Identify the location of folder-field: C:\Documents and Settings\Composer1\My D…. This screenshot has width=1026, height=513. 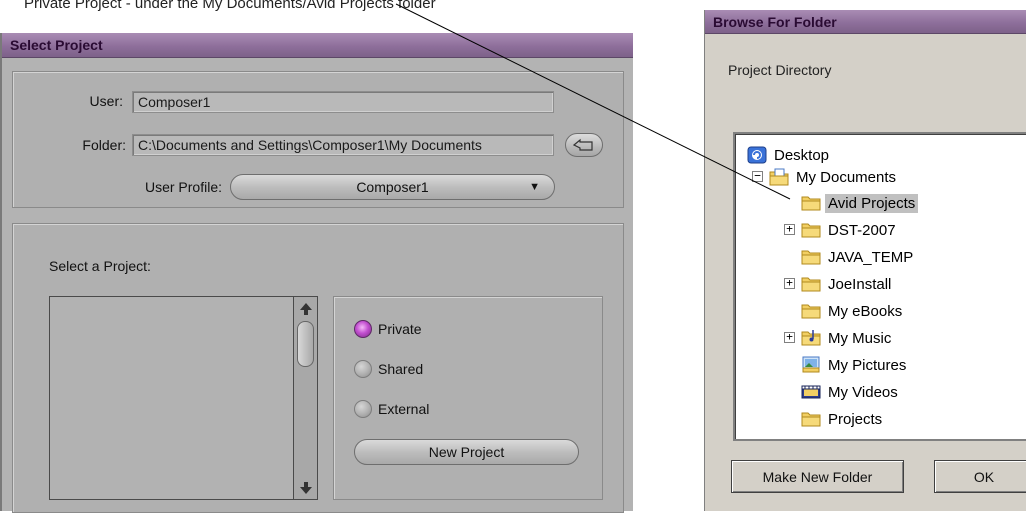
(343, 145).